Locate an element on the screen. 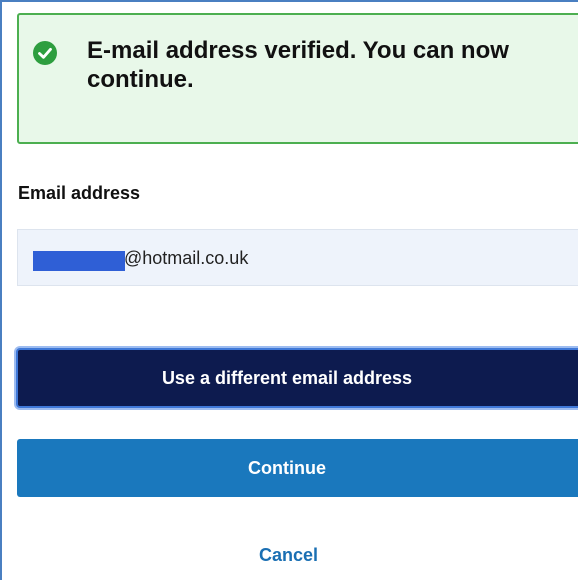  use-different-email-button: Use a different email address is located at coordinates (297, 378).